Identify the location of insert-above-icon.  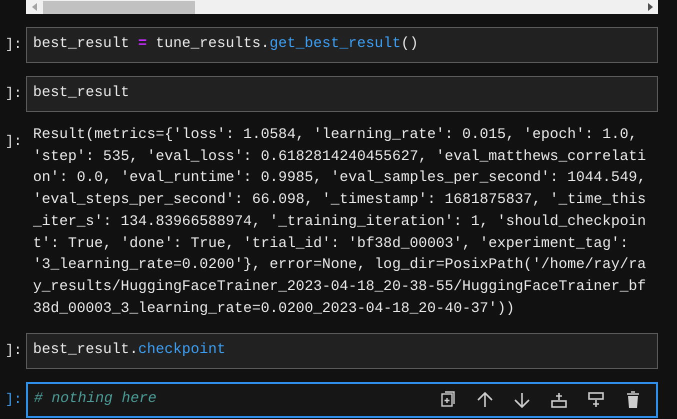
(559, 400).